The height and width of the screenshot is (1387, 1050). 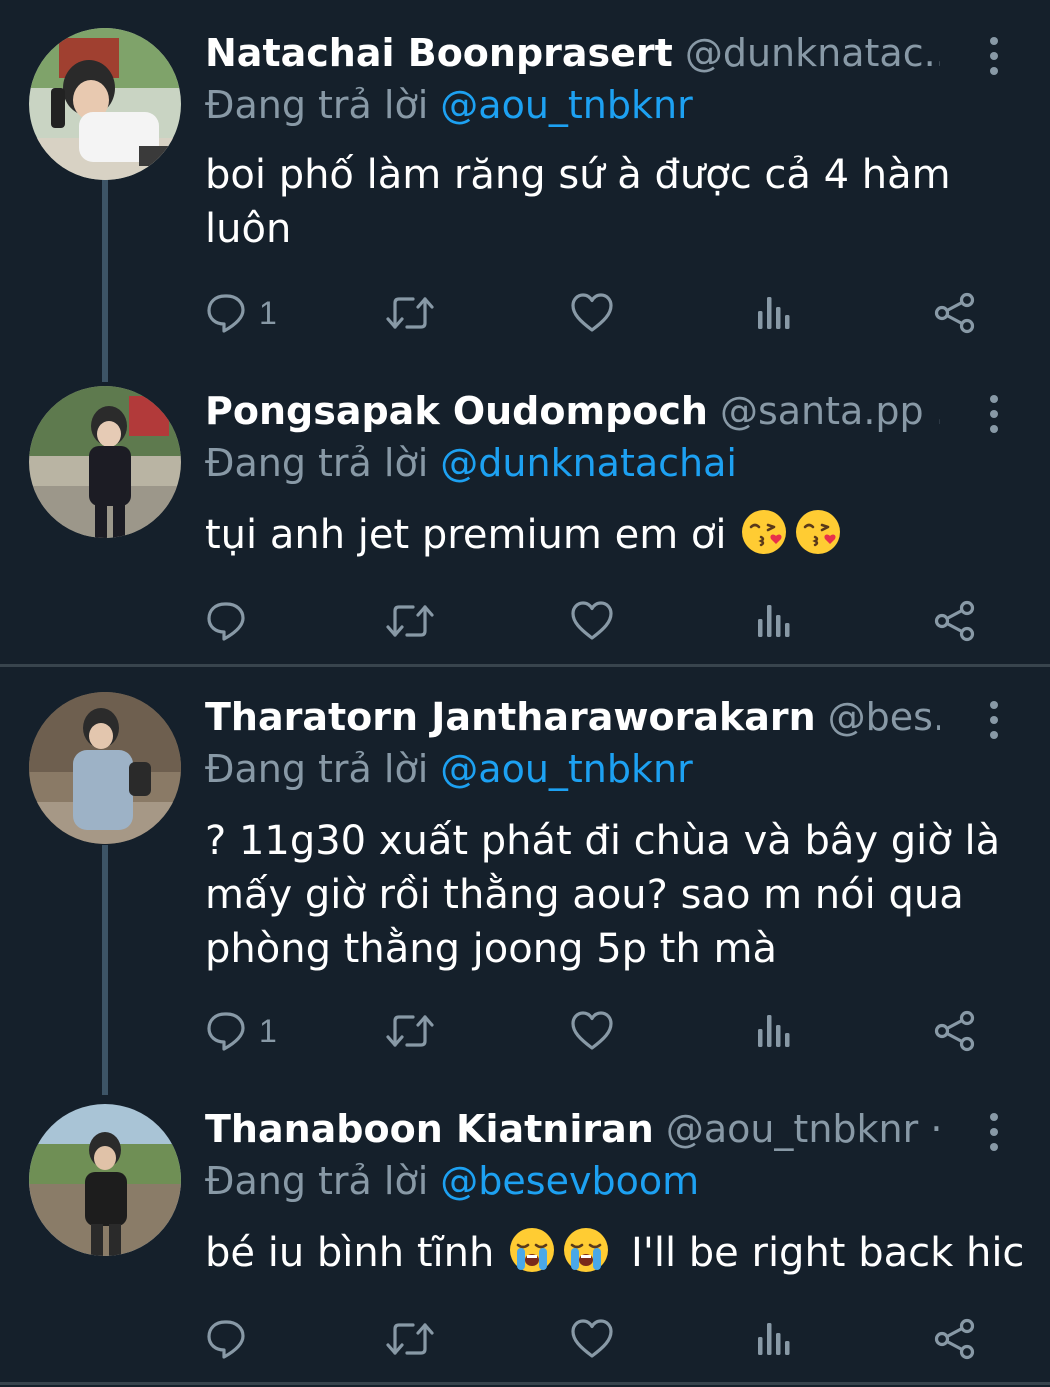 What do you see at coordinates (614, 1253) in the screenshot?
I see `tweet-text-container: bé iu bình tĩnh I'll be right back hic` at bounding box center [614, 1253].